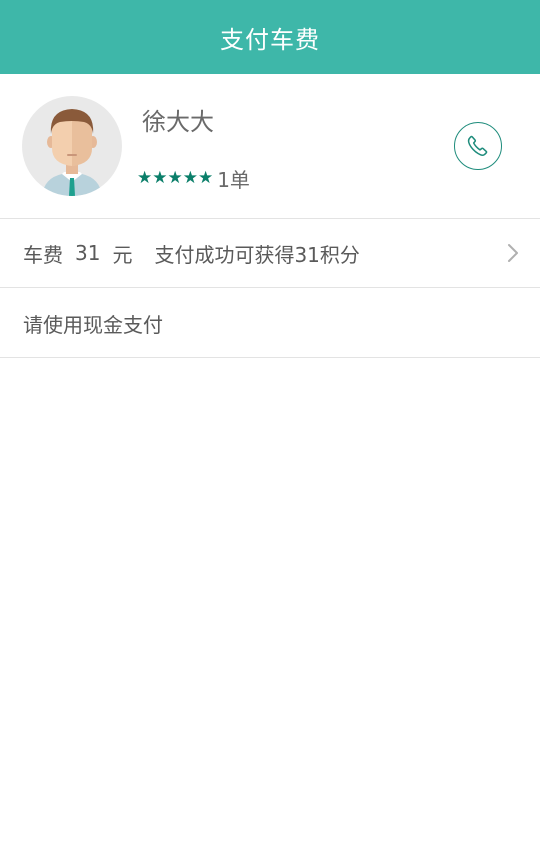 Image resolution: width=540 pixels, height=850 pixels. I want to click on fare-unit: 元, so click(122, 254).